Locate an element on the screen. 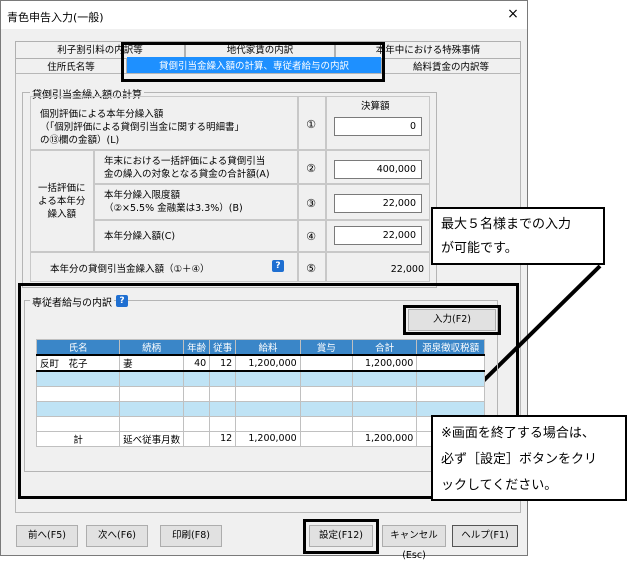 The image size is (639, 579). col-name: 氏名 is located at coordinates (78, 347).